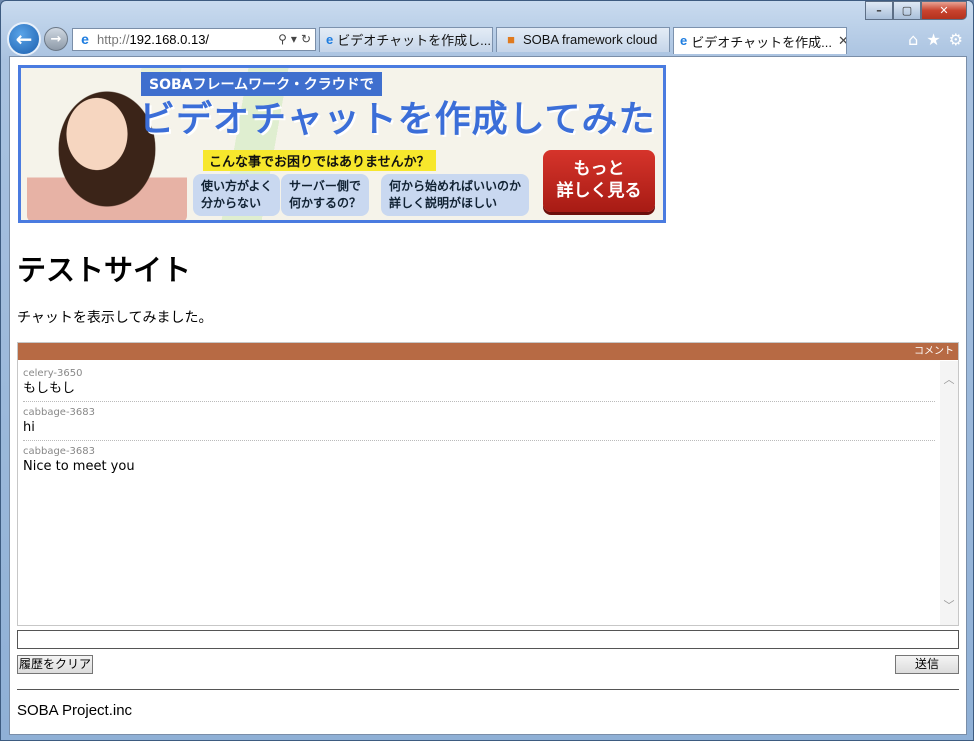 The image size is (974, 741). Describe the element at coordinates (949, 379) in the screenshot. I see `chevron-up-icon: ︿` at that location.